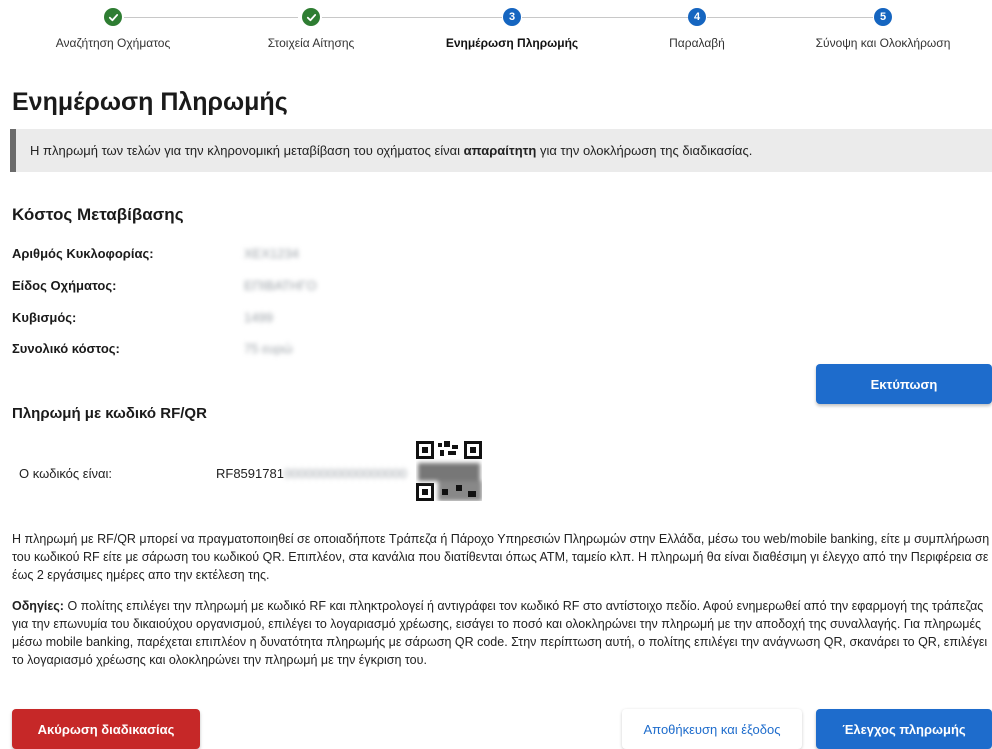 The image size is (992, 749). Describe the element at coordinates (697, 17) in the screenshot. I see `step-number: 4` at that location.